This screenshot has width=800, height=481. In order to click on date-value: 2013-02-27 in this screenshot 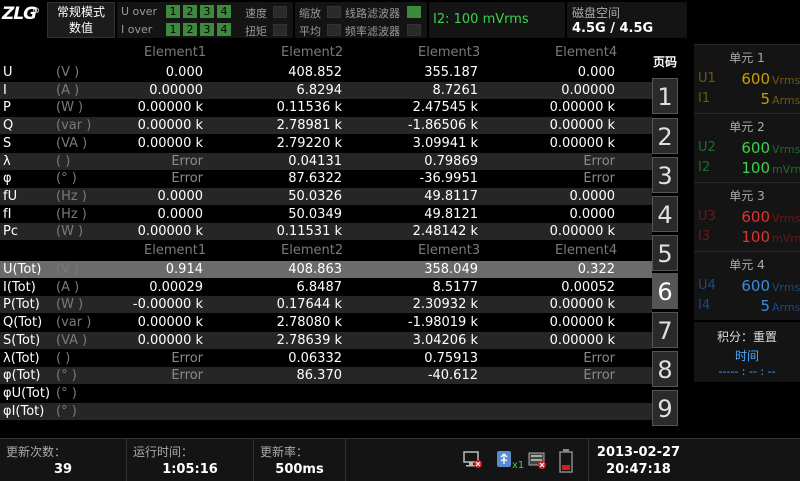, I will do `click(638, 452)`.